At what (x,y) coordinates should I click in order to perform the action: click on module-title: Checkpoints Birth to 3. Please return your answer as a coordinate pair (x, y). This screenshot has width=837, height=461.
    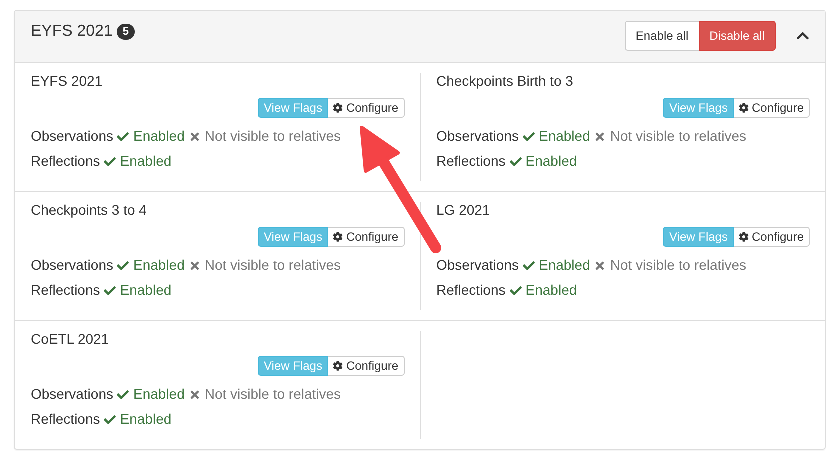
    Looking at the image, I should click on (505, 81).